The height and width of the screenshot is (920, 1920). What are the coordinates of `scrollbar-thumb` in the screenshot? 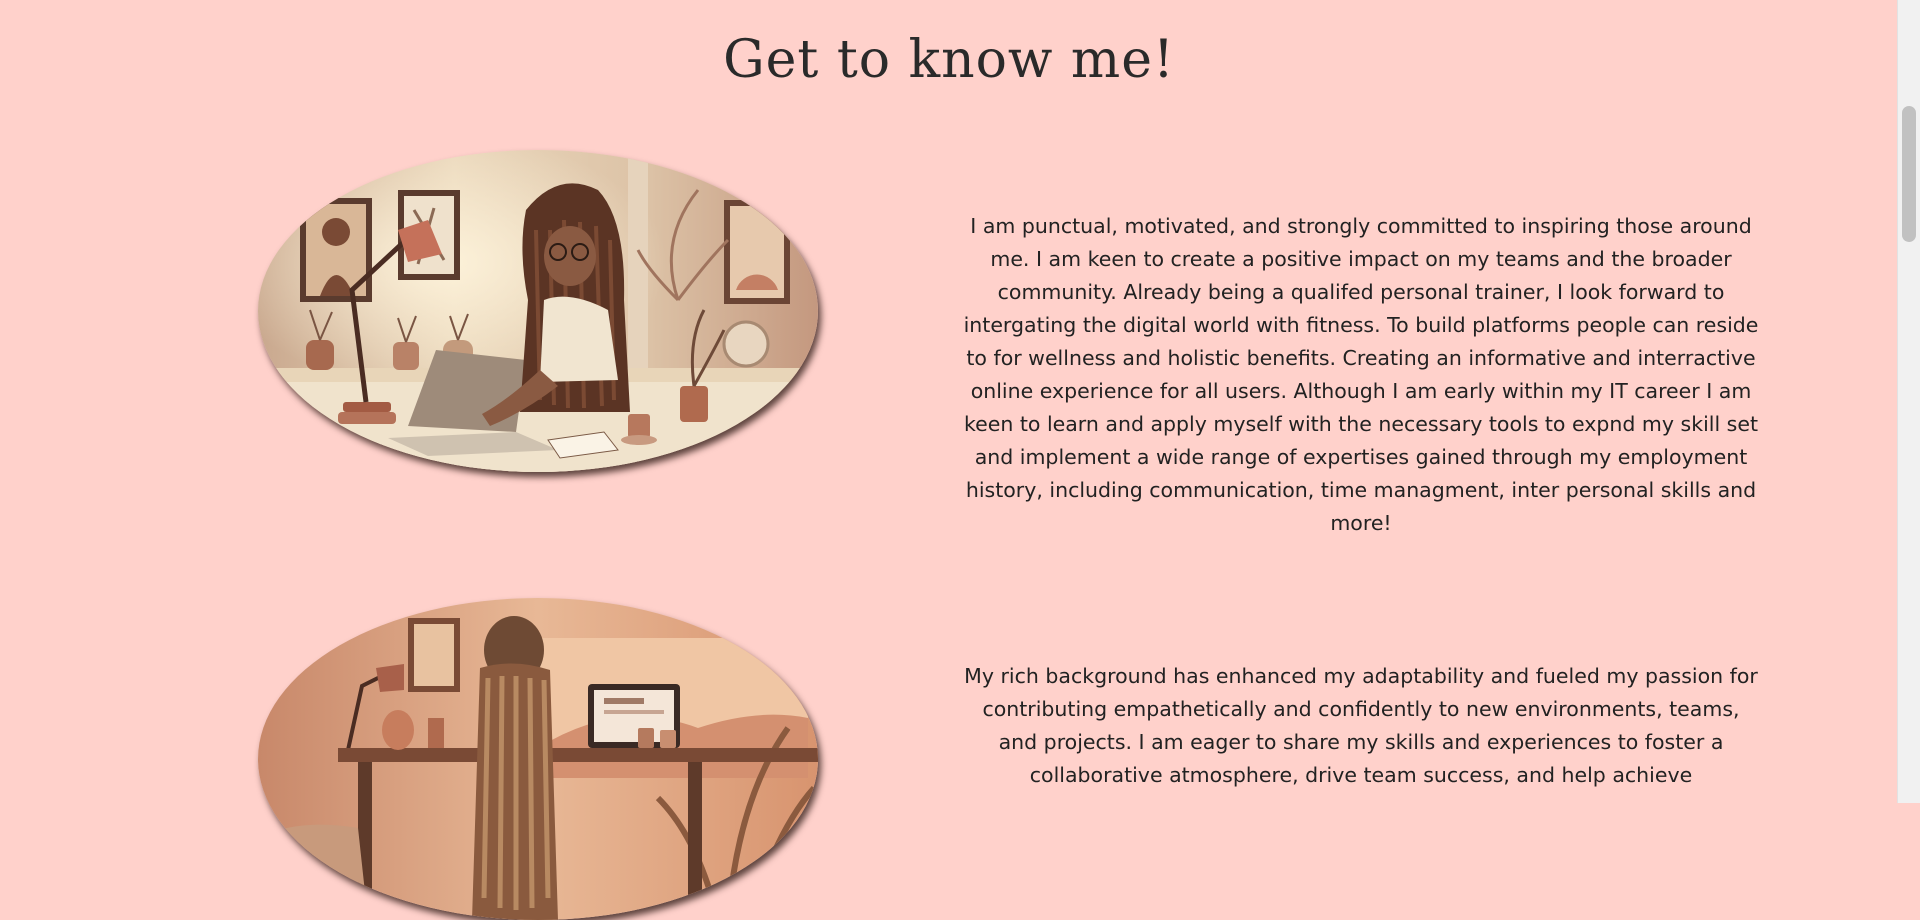 It's located at (1909, 174).